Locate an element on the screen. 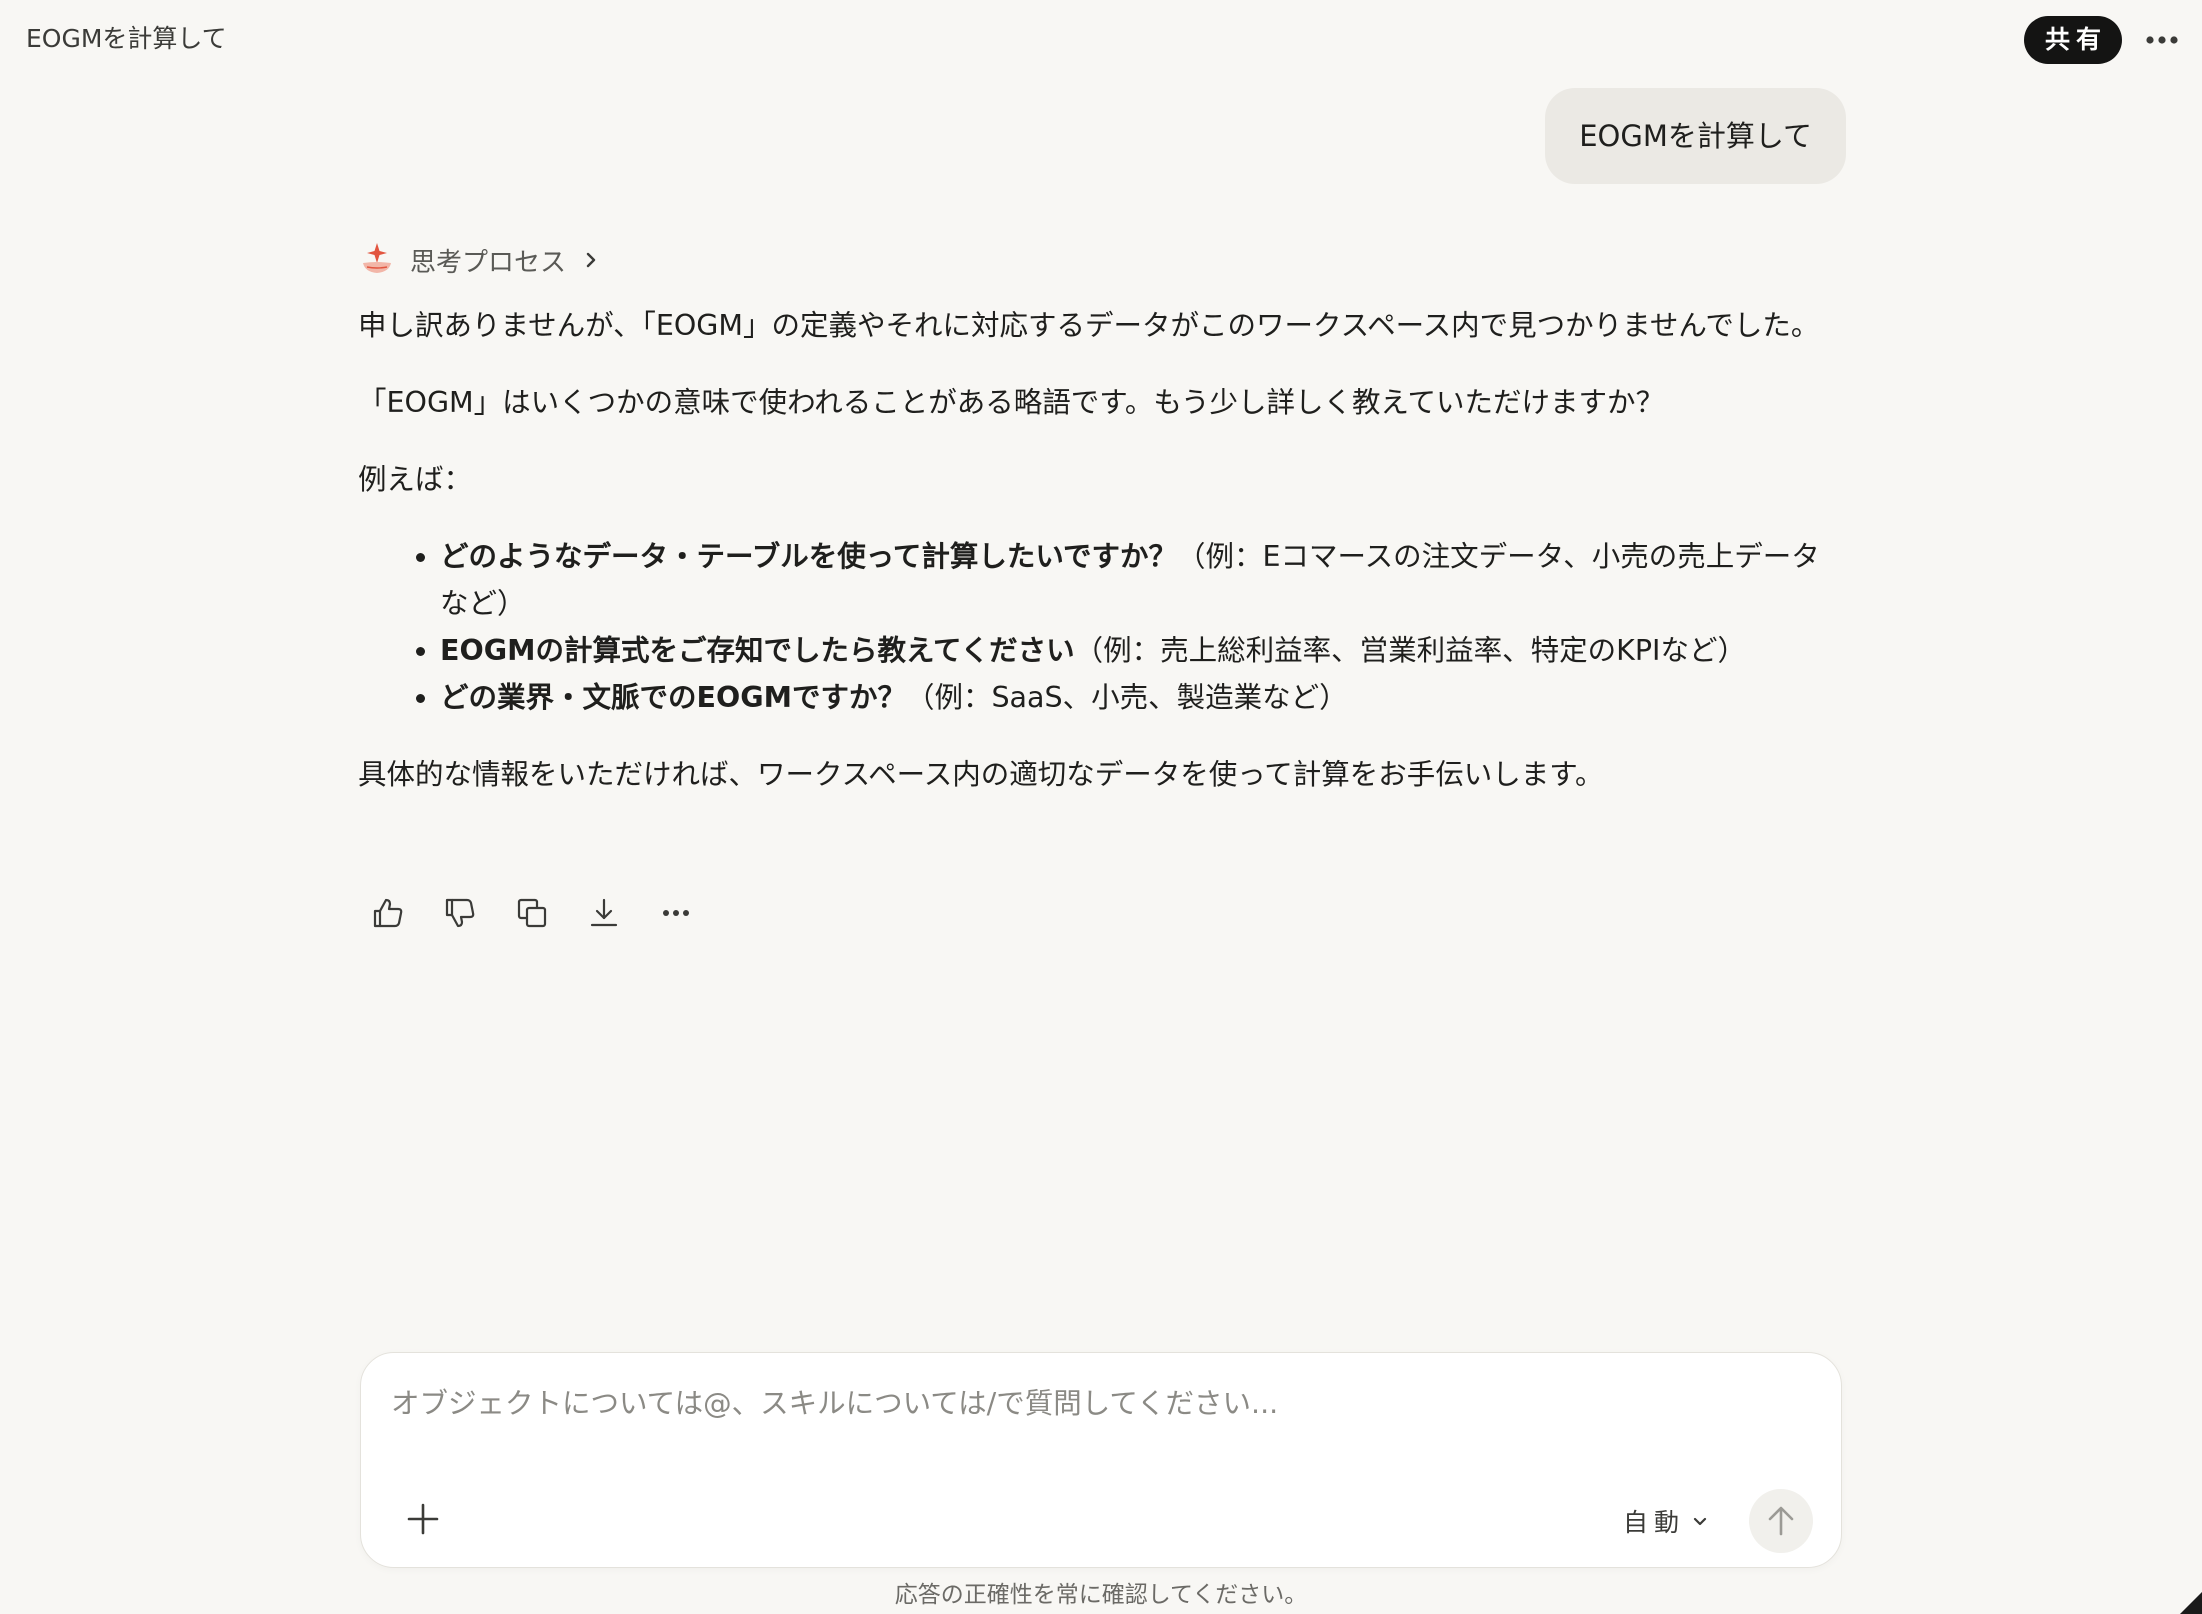 The image size is (2202, 1614). list-item: どの業界・文脈でのEOGMですか？（例：SaaS、小売、製造業など） is located at coordinates (1139, 697).